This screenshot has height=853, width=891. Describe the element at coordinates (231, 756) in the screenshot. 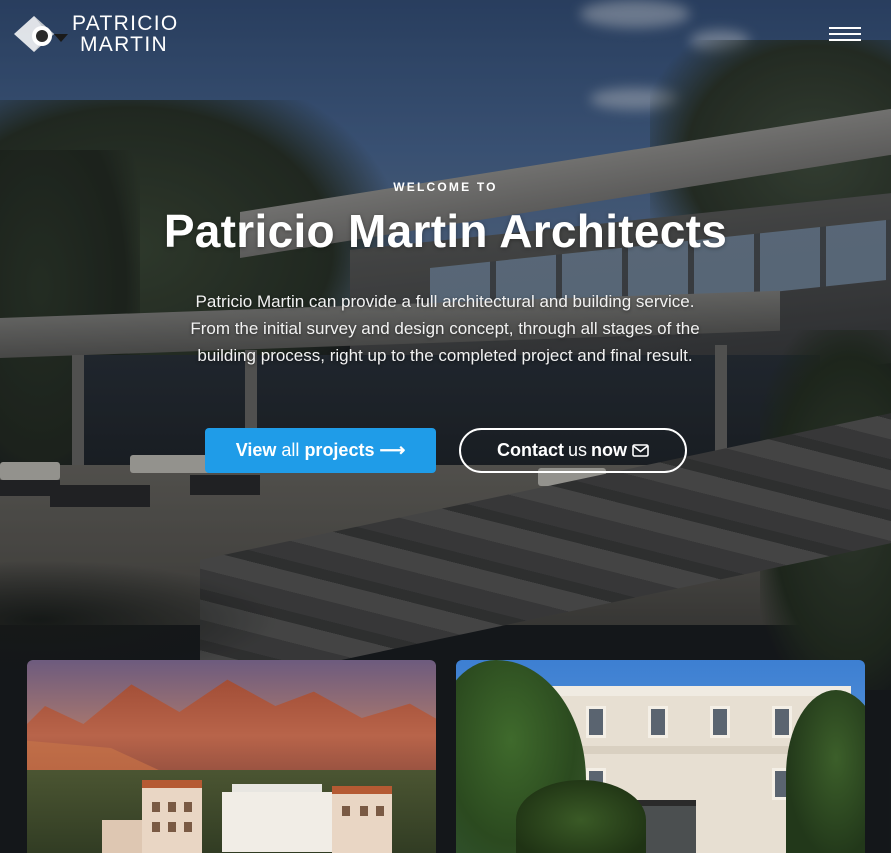

I see `project-card-mountain-resort` at that location.